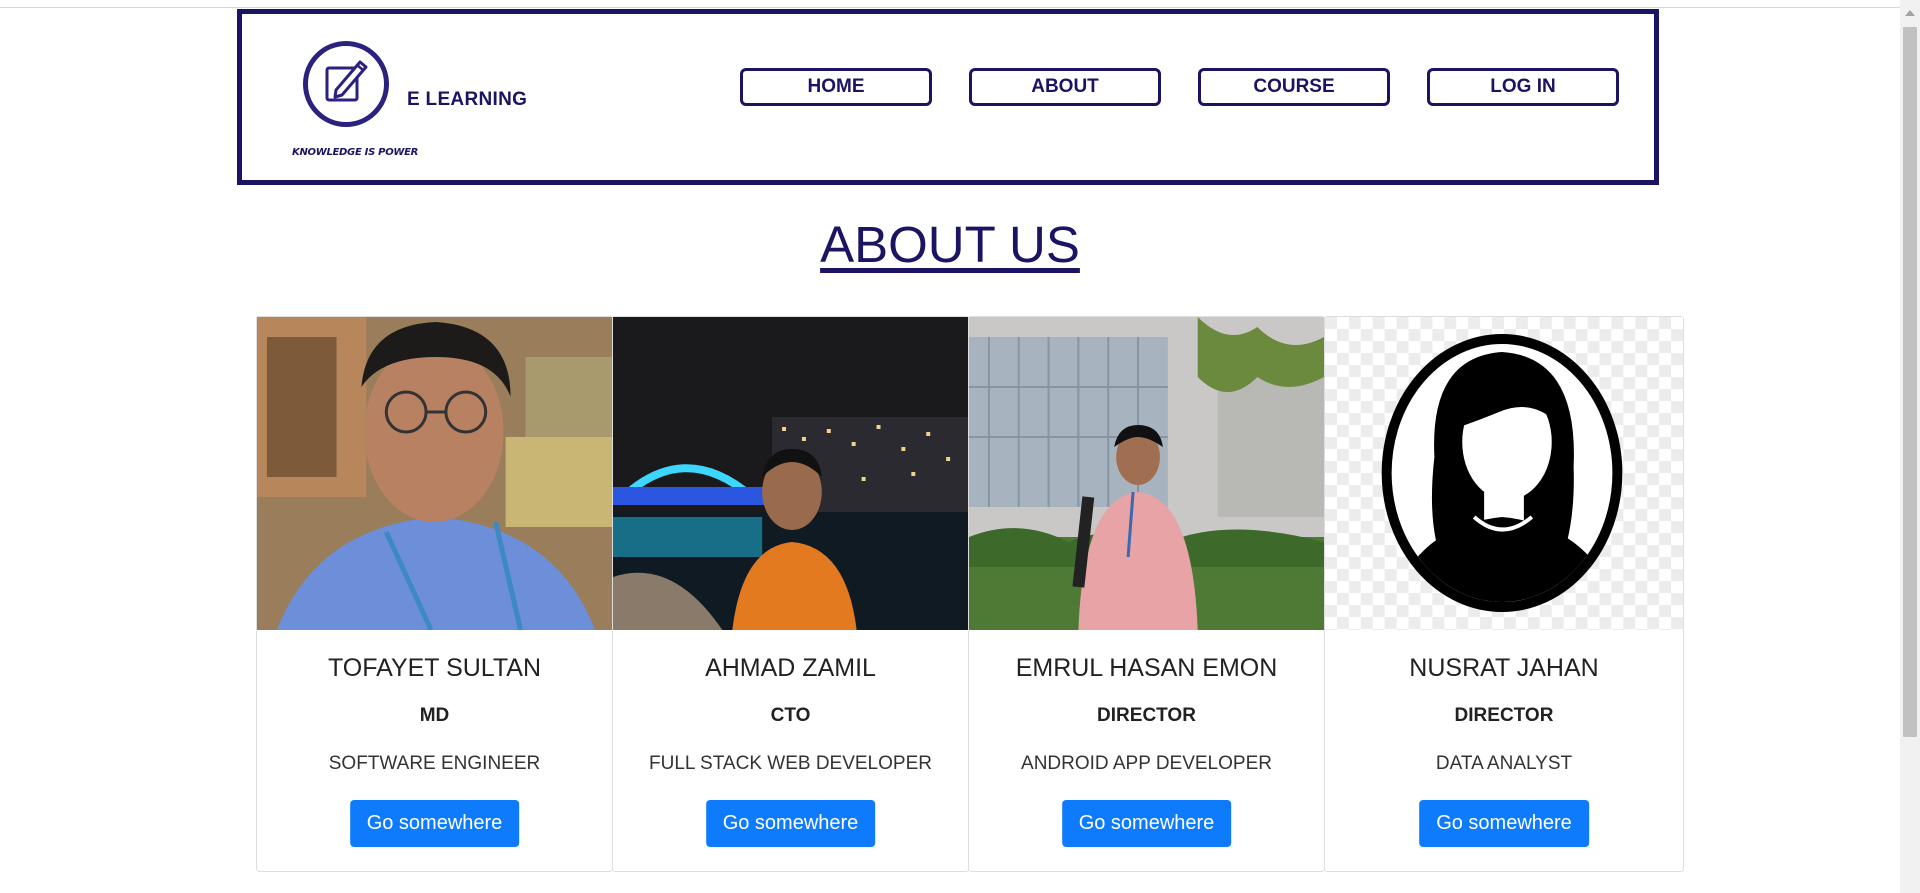 The width and height of the screenshot is (1920, 893). What do you see at coordinates (1146, 763) in the screenshot?
I see `team-member-title: ANDROID APP DEVELOPER` at bounding box center [1146, 763].